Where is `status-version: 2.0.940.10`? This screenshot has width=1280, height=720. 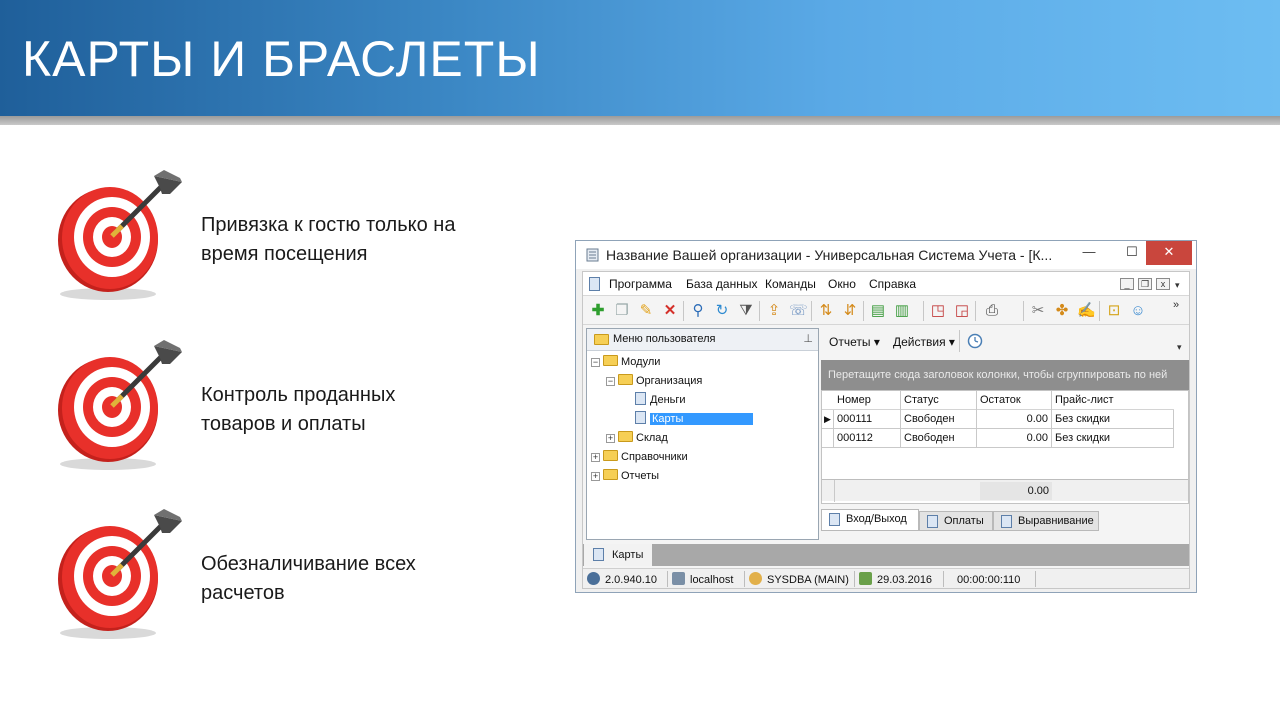
status-version: 2.0.940.10 is located at coordinates (622, 580).